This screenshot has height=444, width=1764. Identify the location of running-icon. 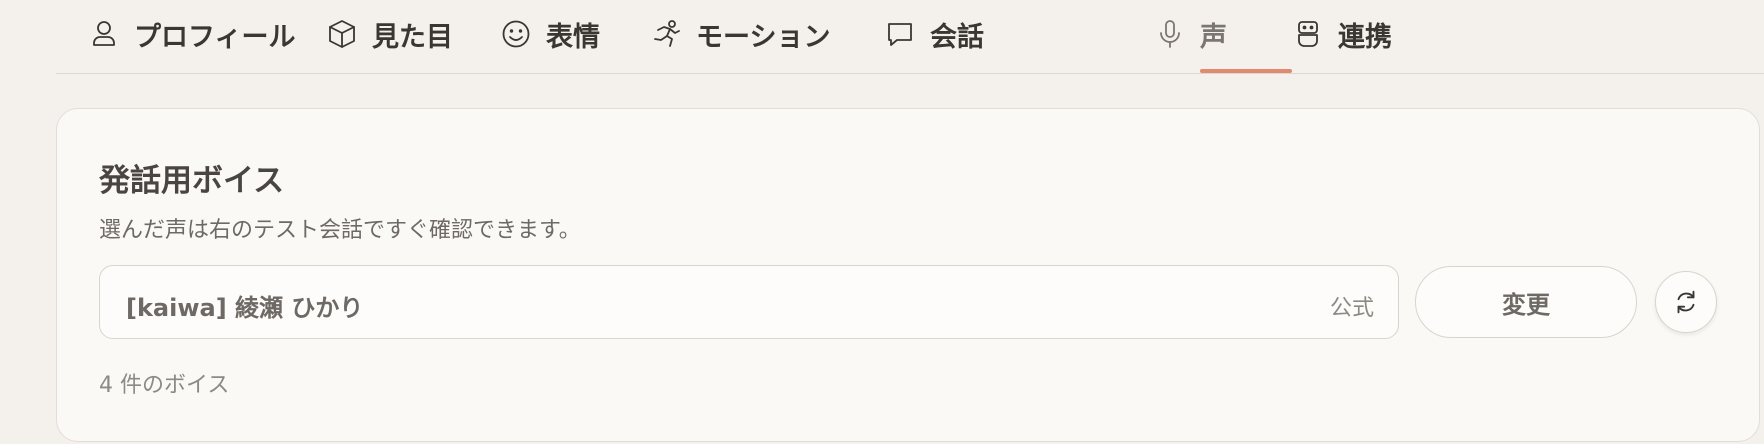
(666, 34).